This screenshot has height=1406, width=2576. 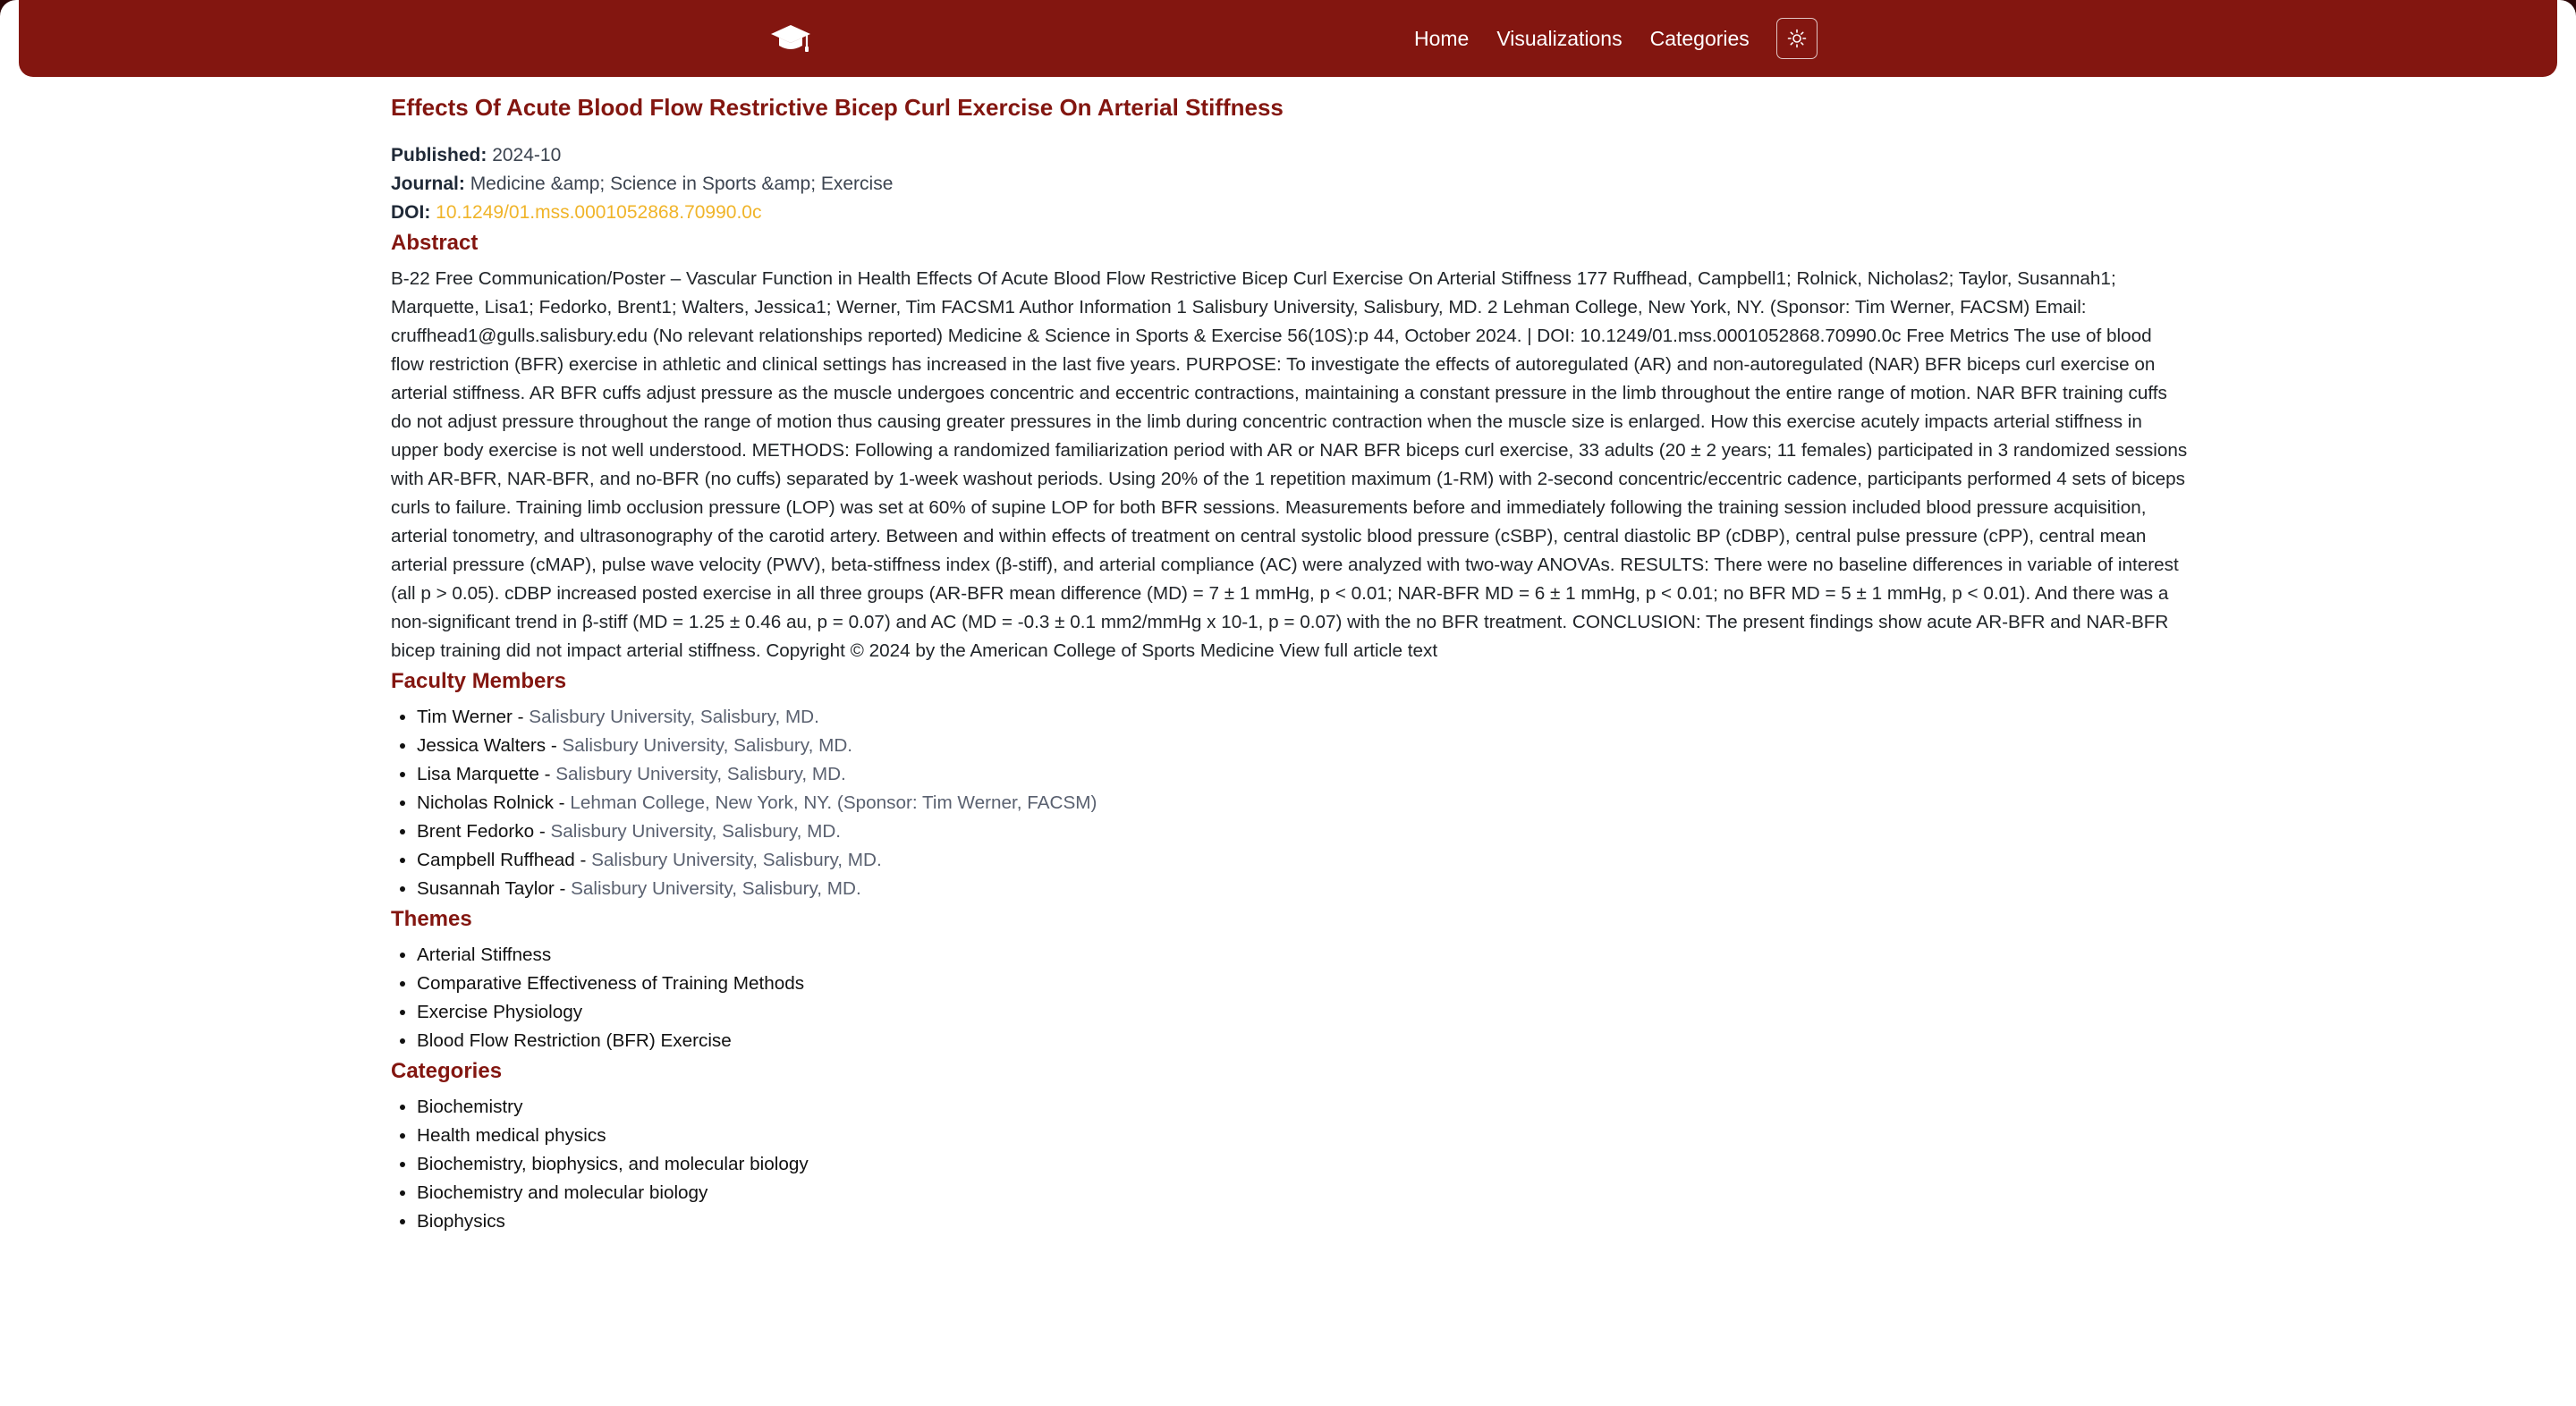 What do you see at coordinates (1303, 1193) in the screenshot?
I see `category-item: Biochemistry and molecular biology` at bounding box center [1303, 1193].